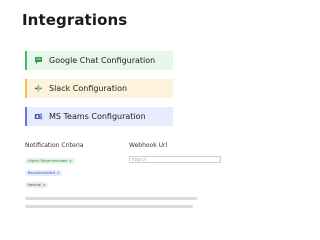  Describe the element at coordinates (38, 116) in the screenshot. I see `ms-teams-icon` at that location.